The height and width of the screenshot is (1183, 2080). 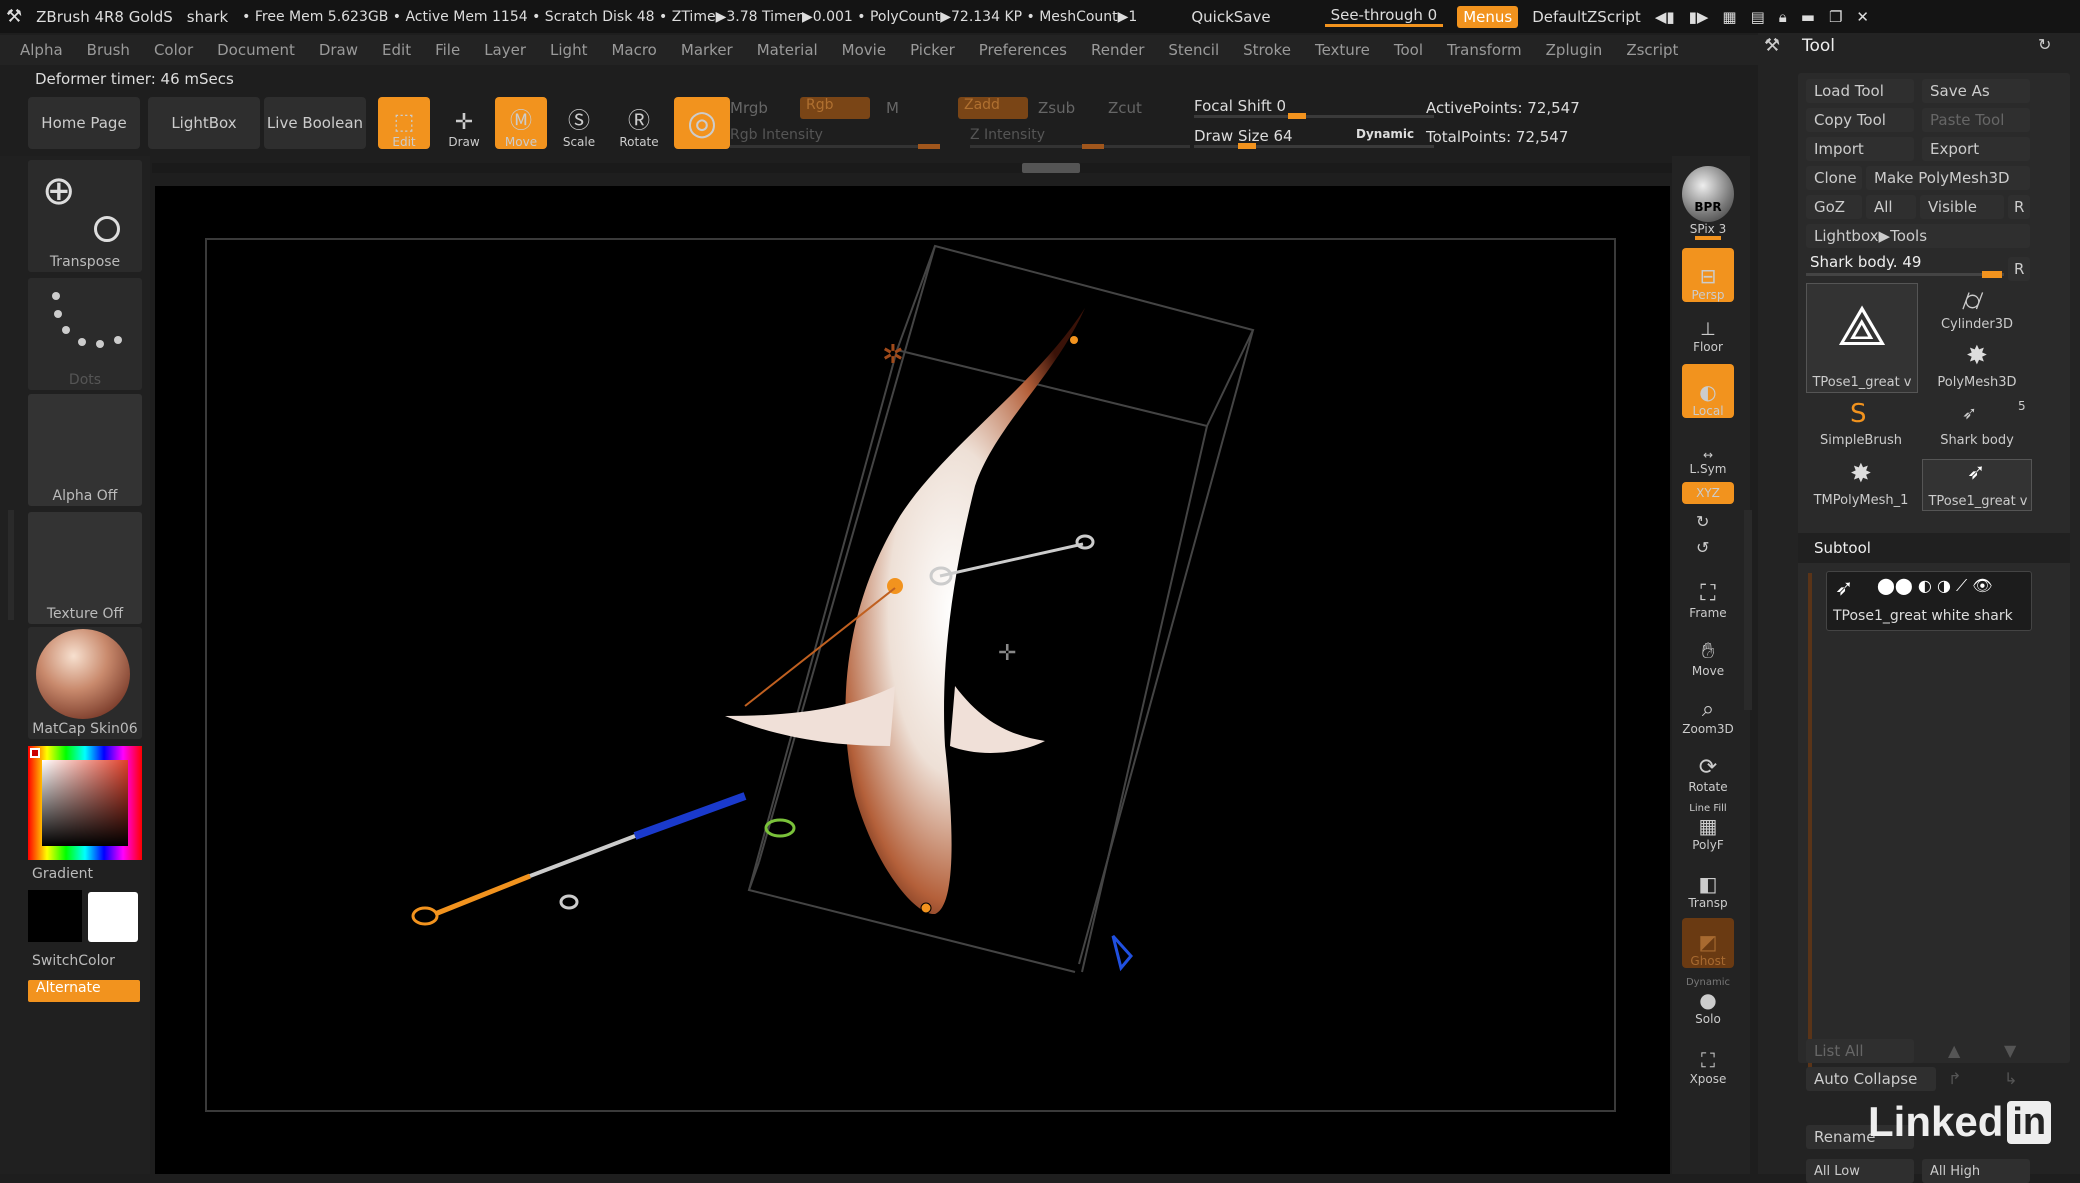 I want to click on menu-render: Render, so click(x=1117, y=50).